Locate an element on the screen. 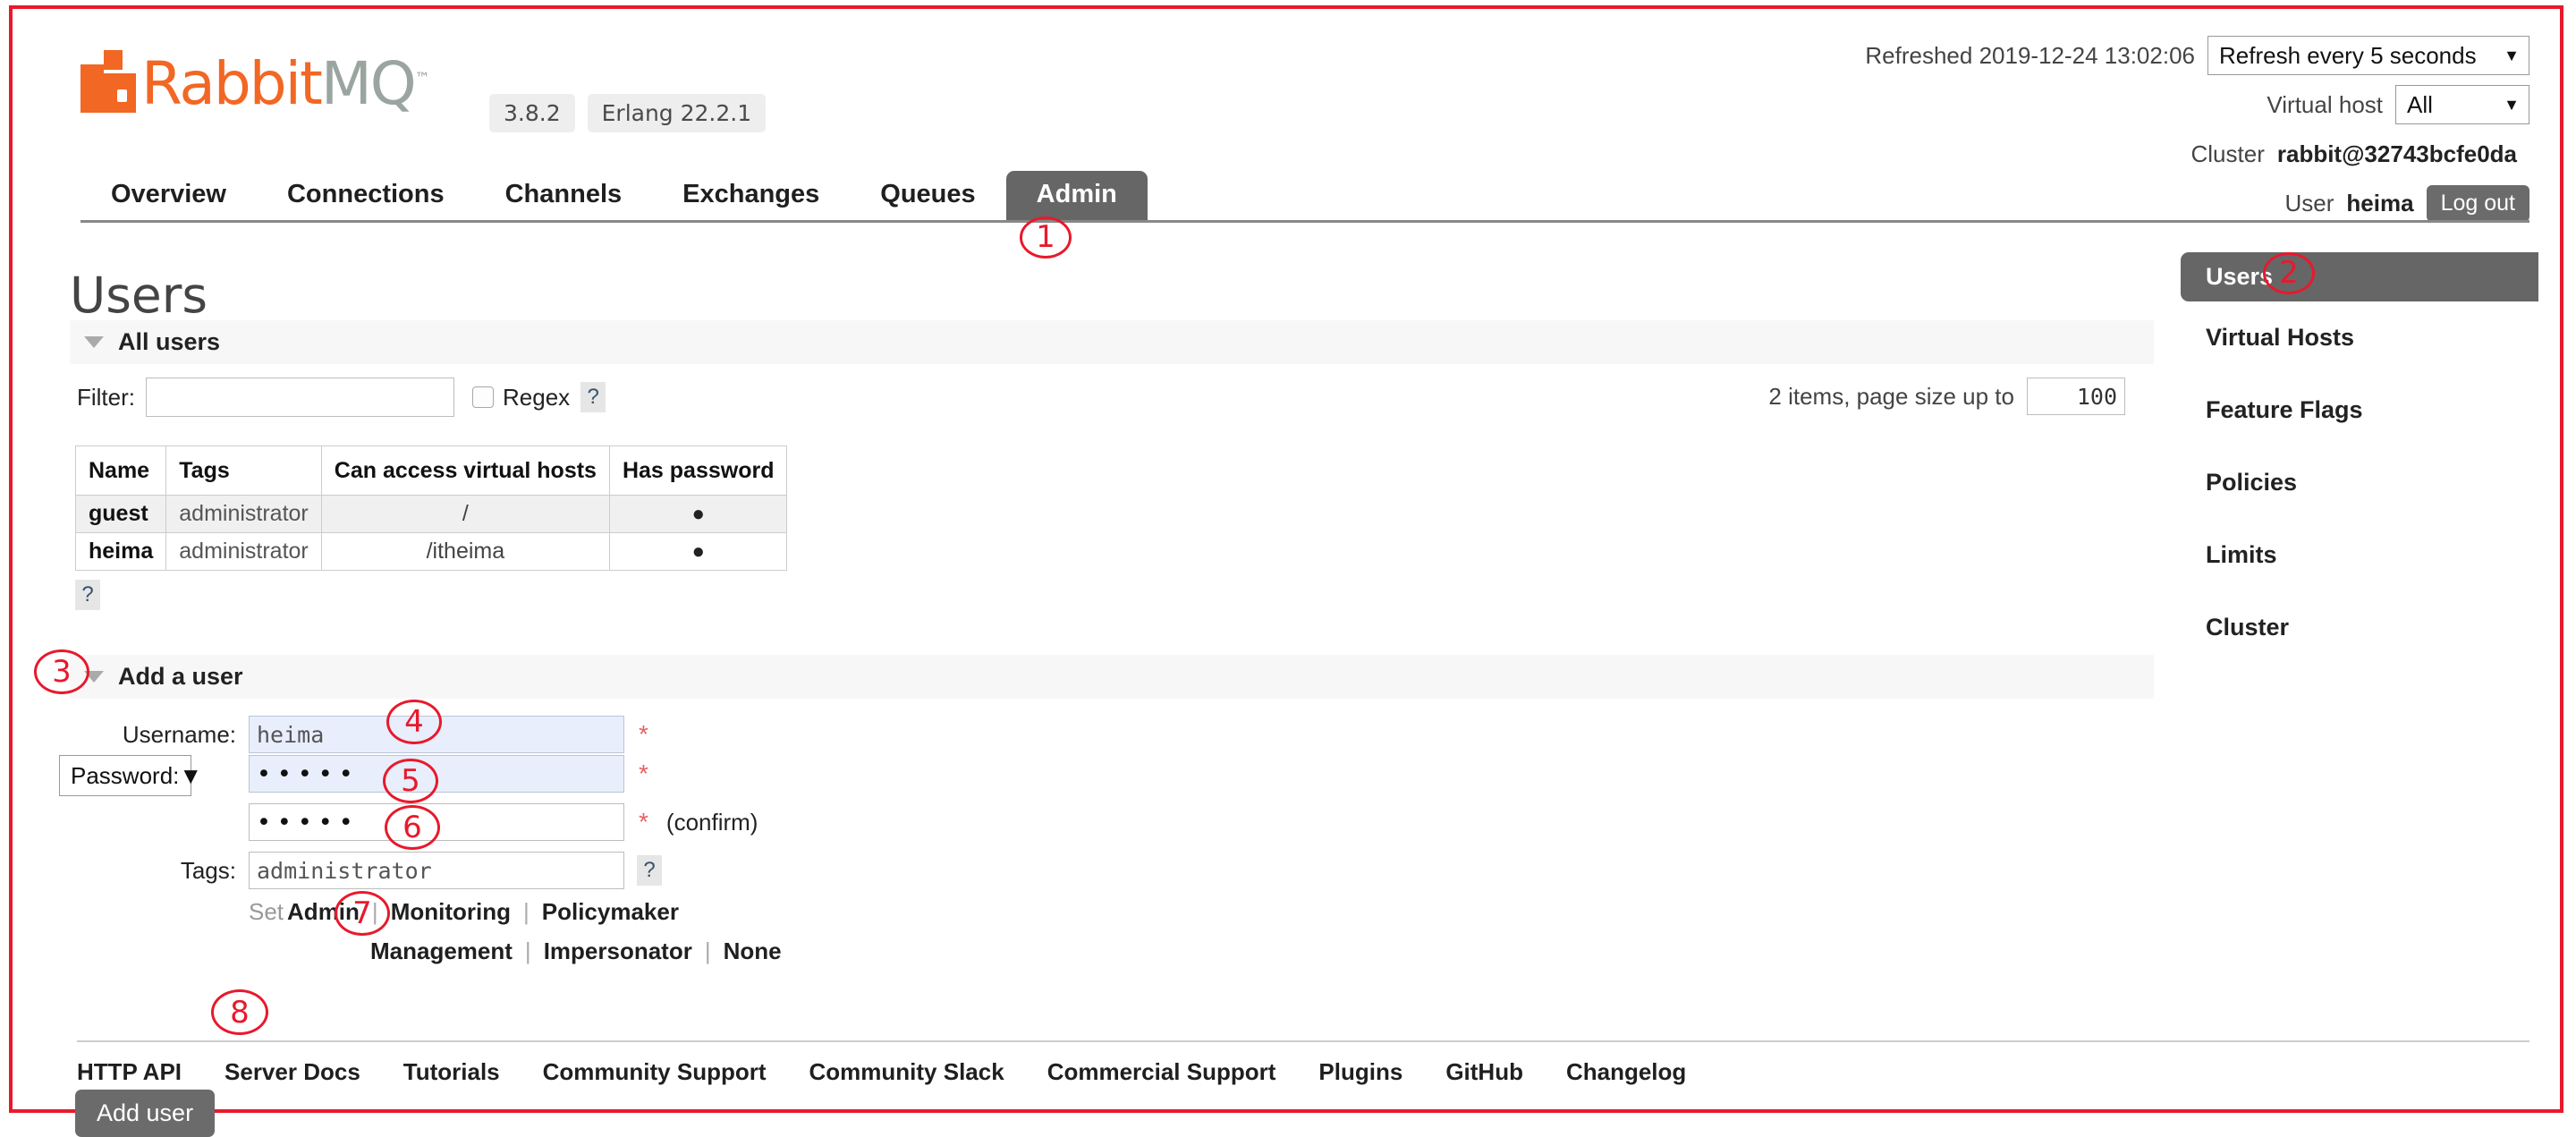 The height and width of the screenshot is (1137, 2576). rabbitmq-logo: RabbitMQ™ is located at coordinates (255, 82).